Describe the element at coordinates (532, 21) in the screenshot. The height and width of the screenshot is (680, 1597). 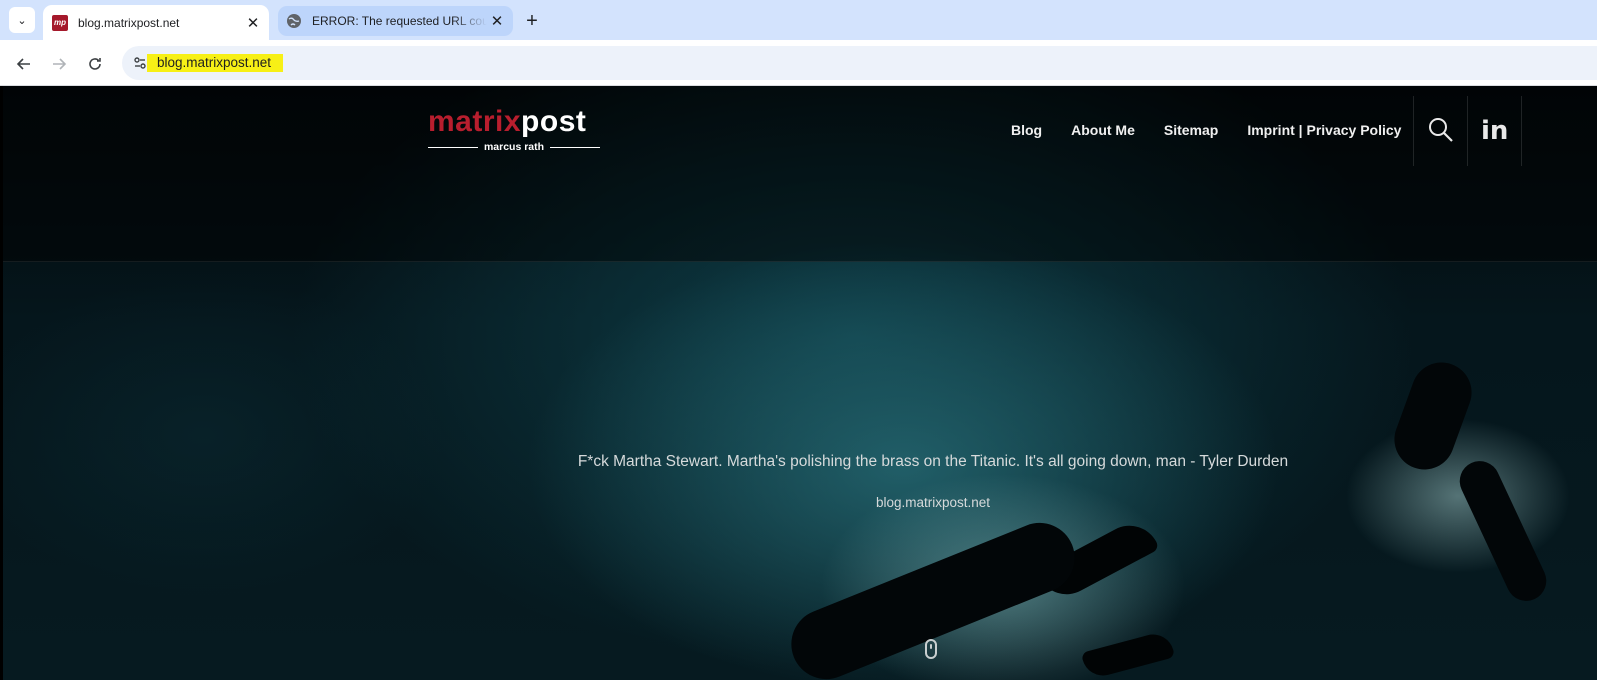
I see `new-tab-button: +` at that location.